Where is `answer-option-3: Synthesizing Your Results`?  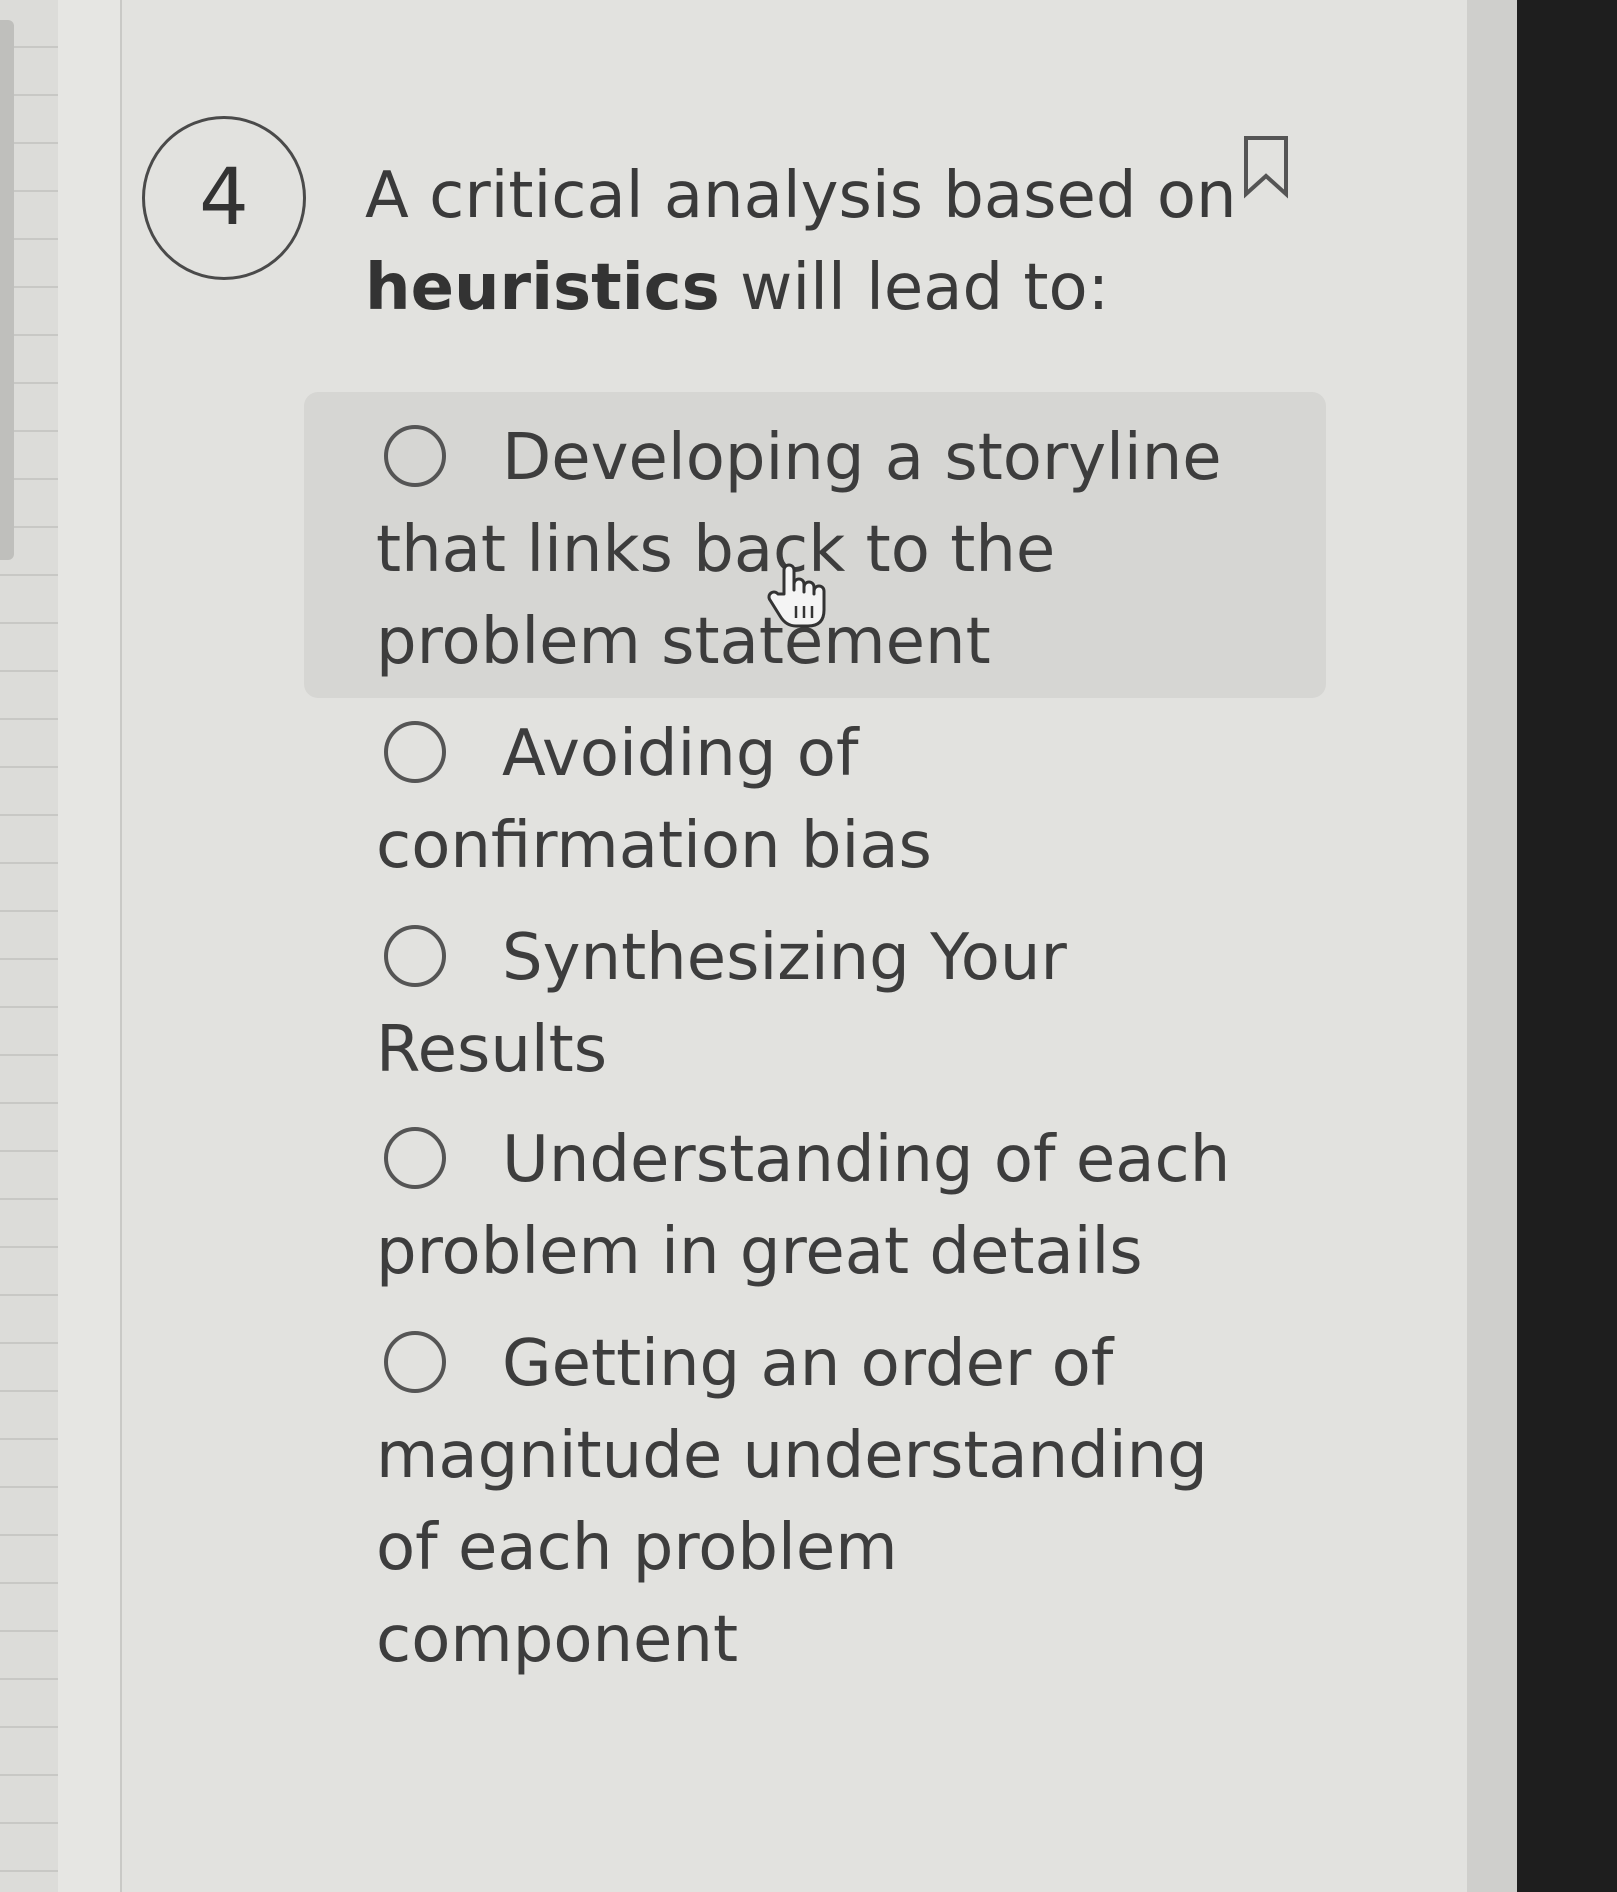 answer-option-3: Synthesizing Your Results is located at coordinates (816, 1004).